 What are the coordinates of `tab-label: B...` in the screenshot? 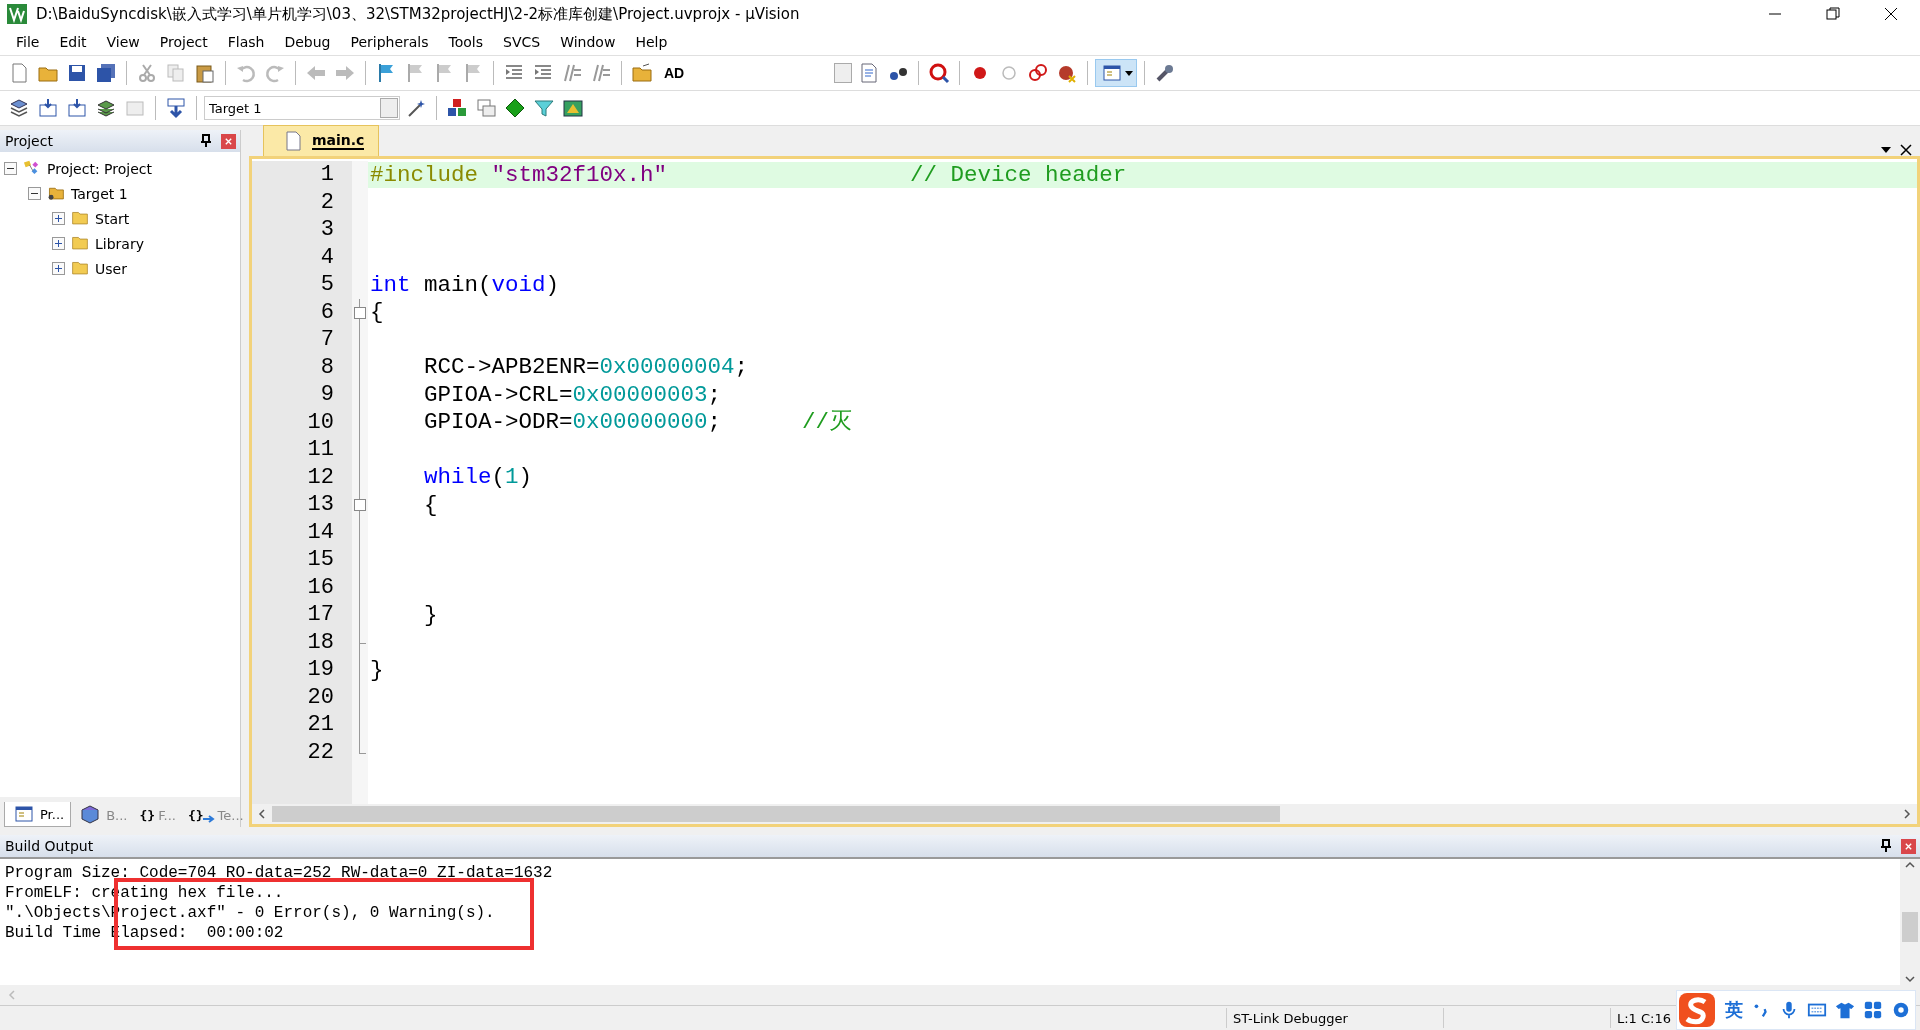 It's located at (117, 815).